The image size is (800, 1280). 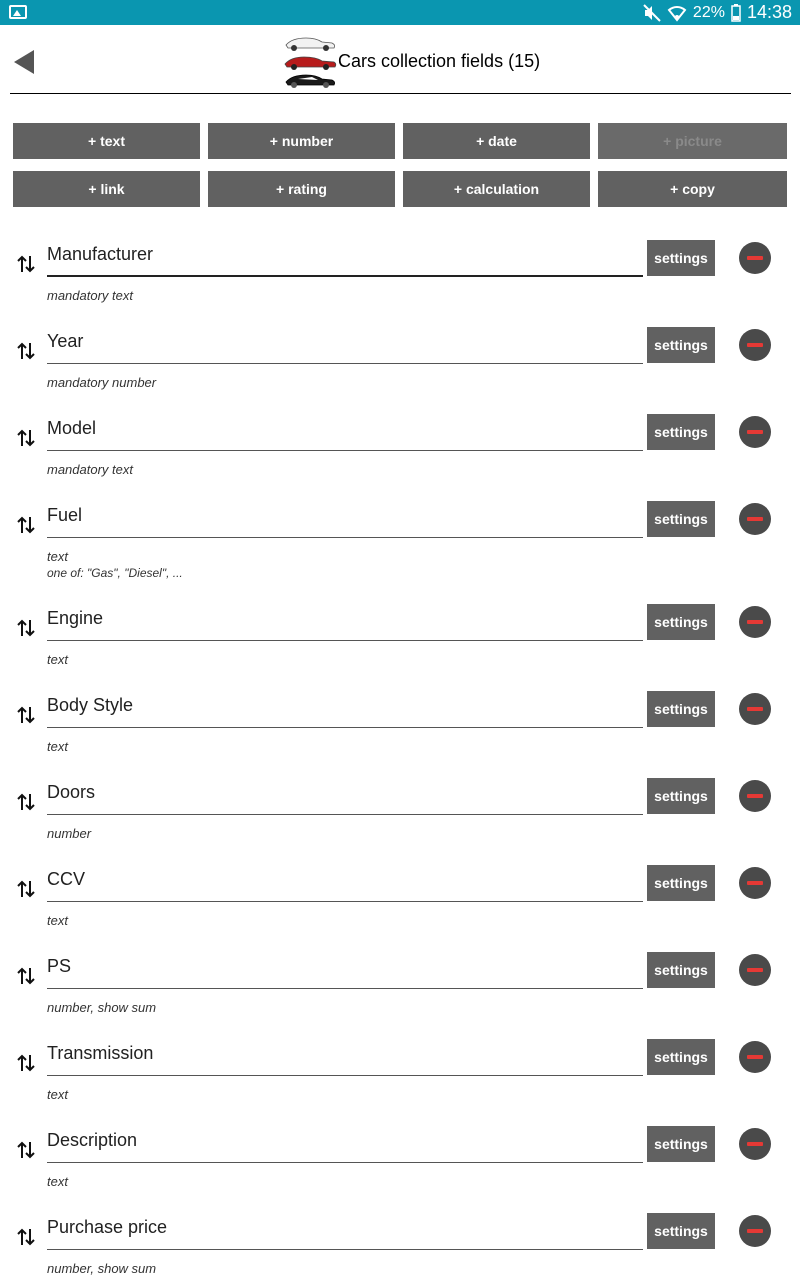 I want to click on status-bar: 22% 14:38, so click(x=400, y=12).